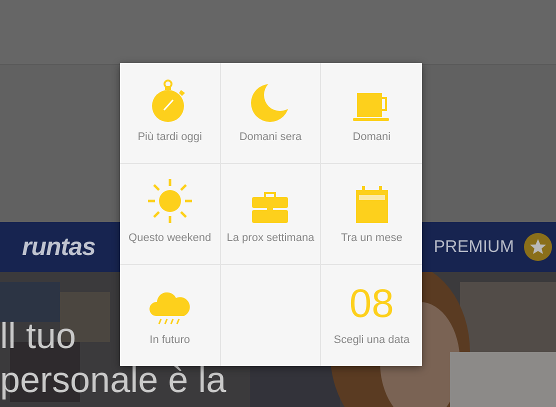 This screenshot has width=556, height=407. What do you see at coordinates (371, 304) in the screenshot?
I see `date-number: 08` at bounding box center [371, 304].